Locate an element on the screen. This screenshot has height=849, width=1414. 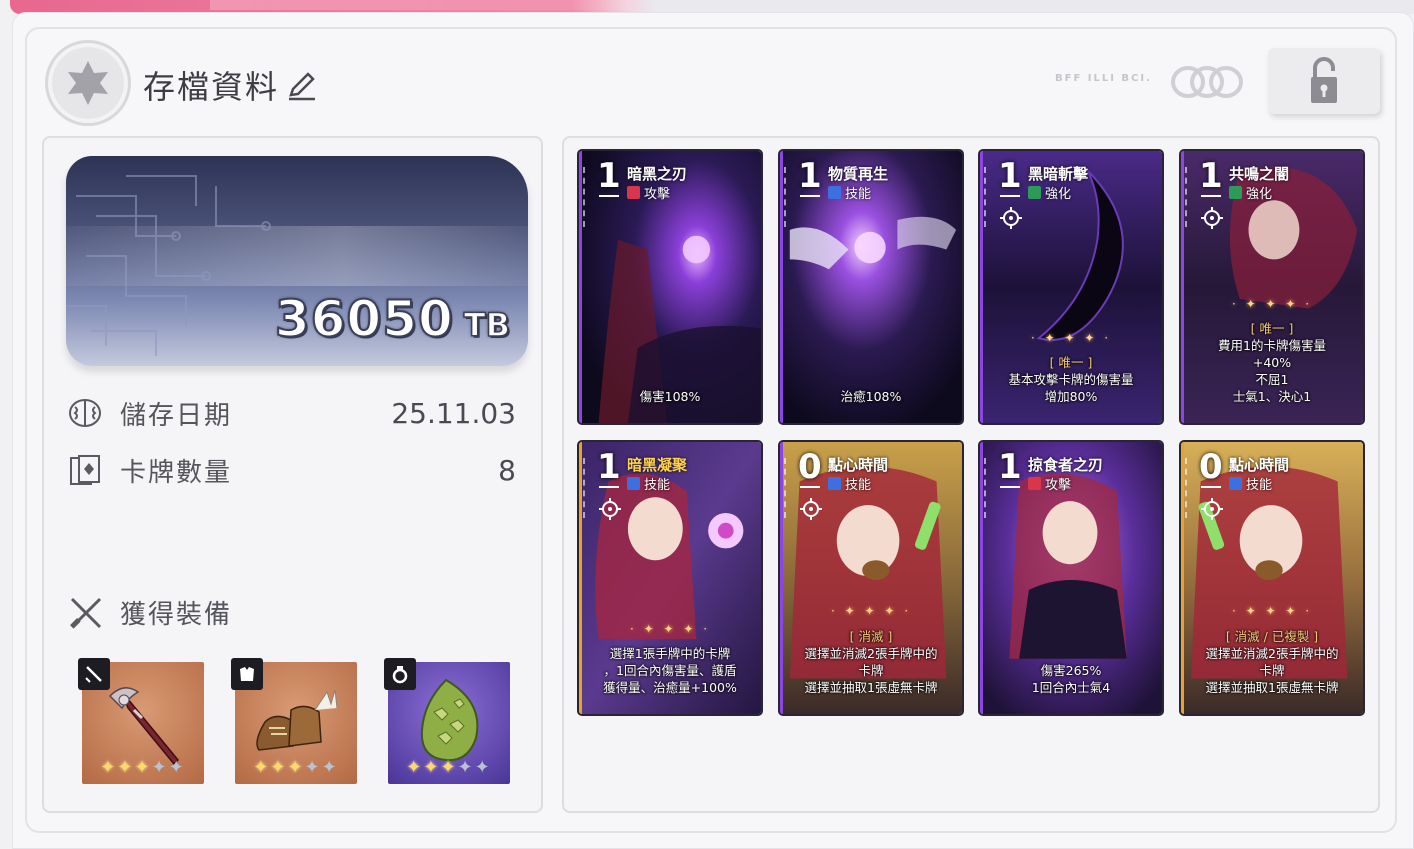
edit-pencil-icon is located at coordinates (302, 85).